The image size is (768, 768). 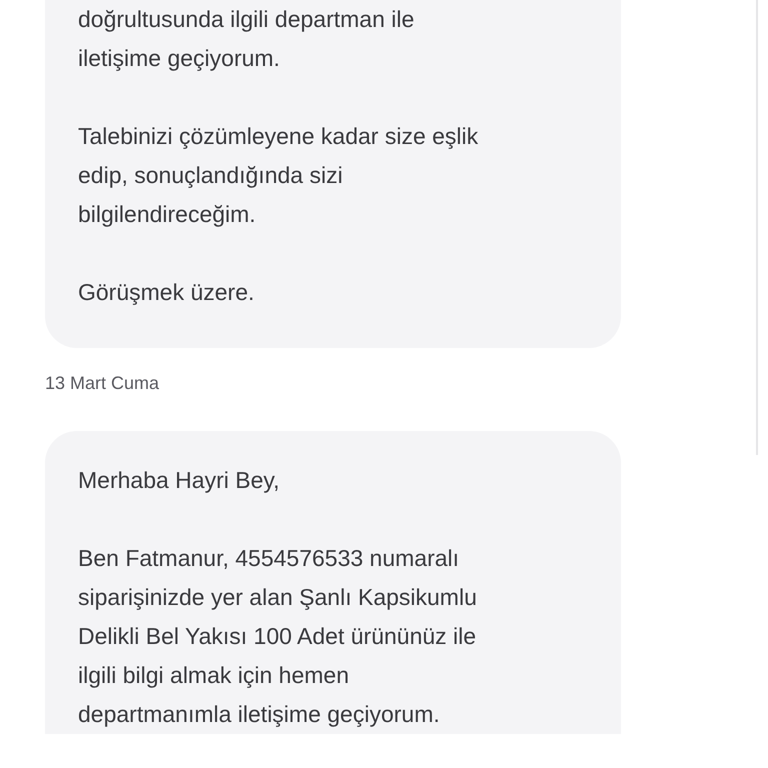 I want to click on message-text: Ben Fatmanur, 4554576533 numaralı siparişinizde yer alan Şanlı Kapsikumlu Delikli Bel Yakısı 100 Adet ürününüz ile ilgili bilgi almak için hemen departmanımla iletişime geçiyorum., so click(x=278, y=636).